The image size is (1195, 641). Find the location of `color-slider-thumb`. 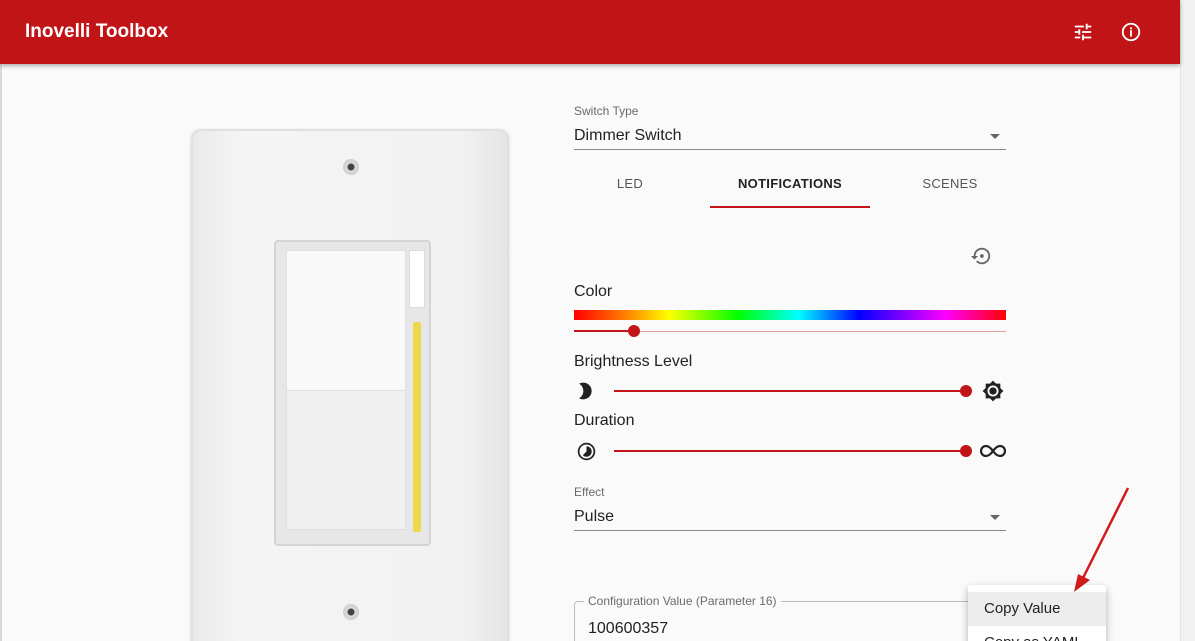

color-slider-thumb is located at coordinates (634, 331).